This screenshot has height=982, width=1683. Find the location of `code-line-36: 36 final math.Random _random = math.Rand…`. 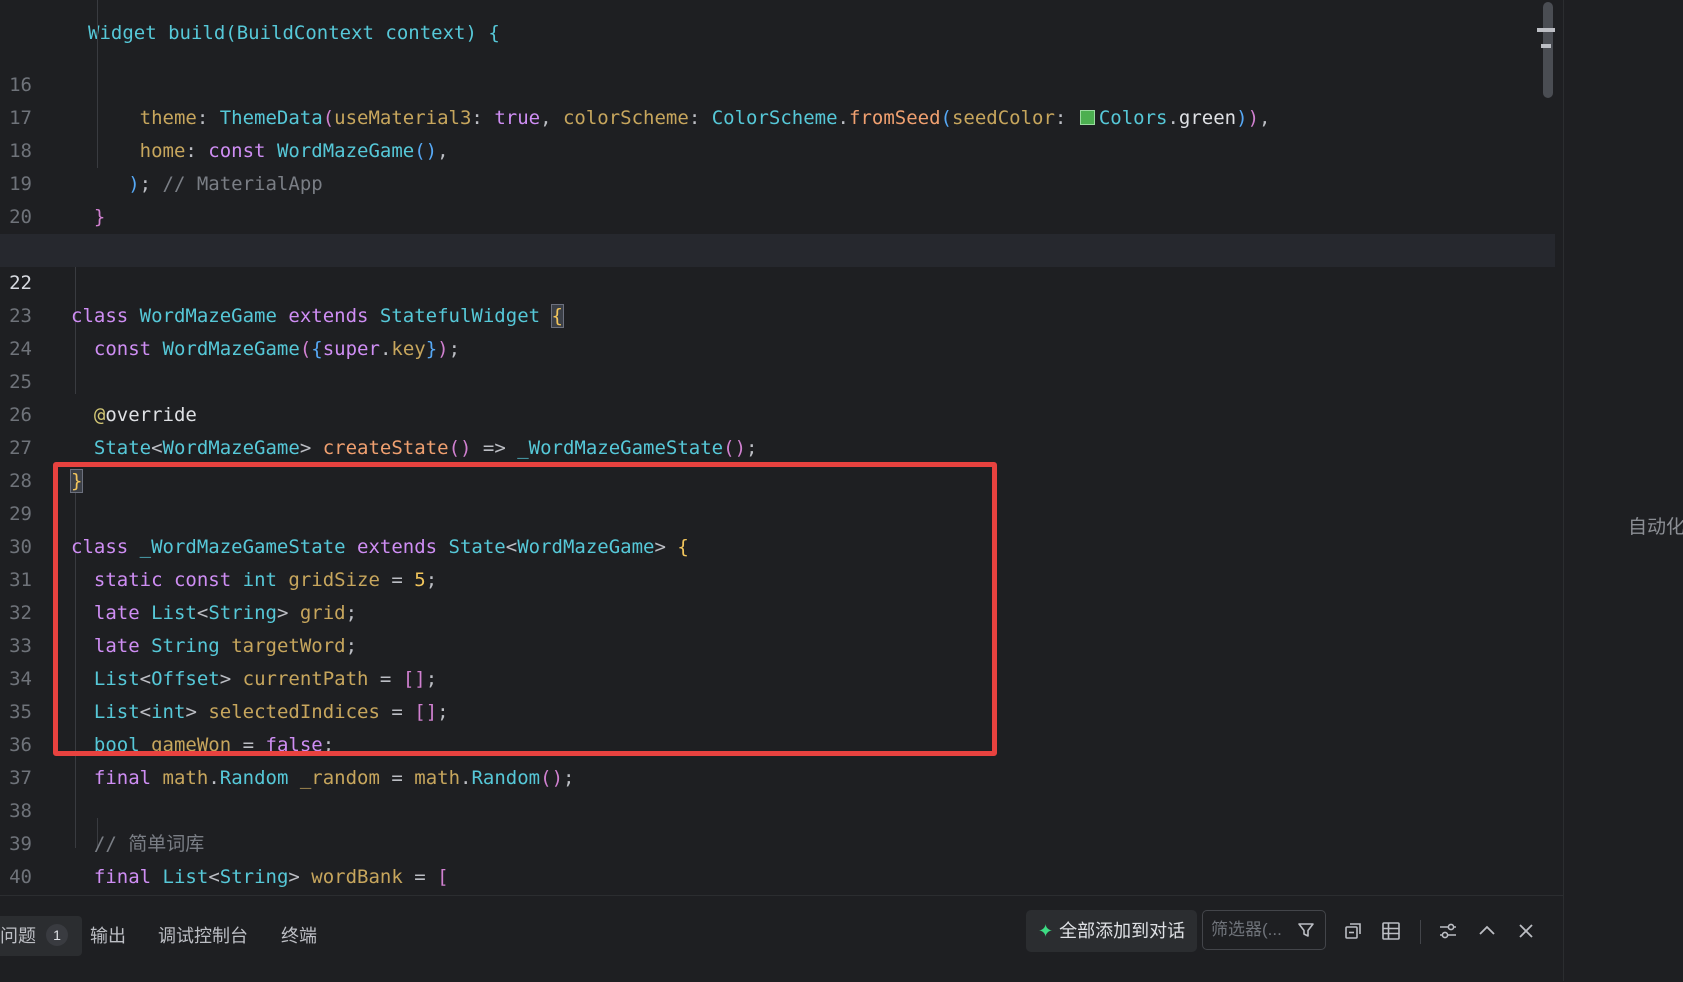

code-line-36: 36 final math.Random _random = math.Rand… is located at coordinates (777, 742).